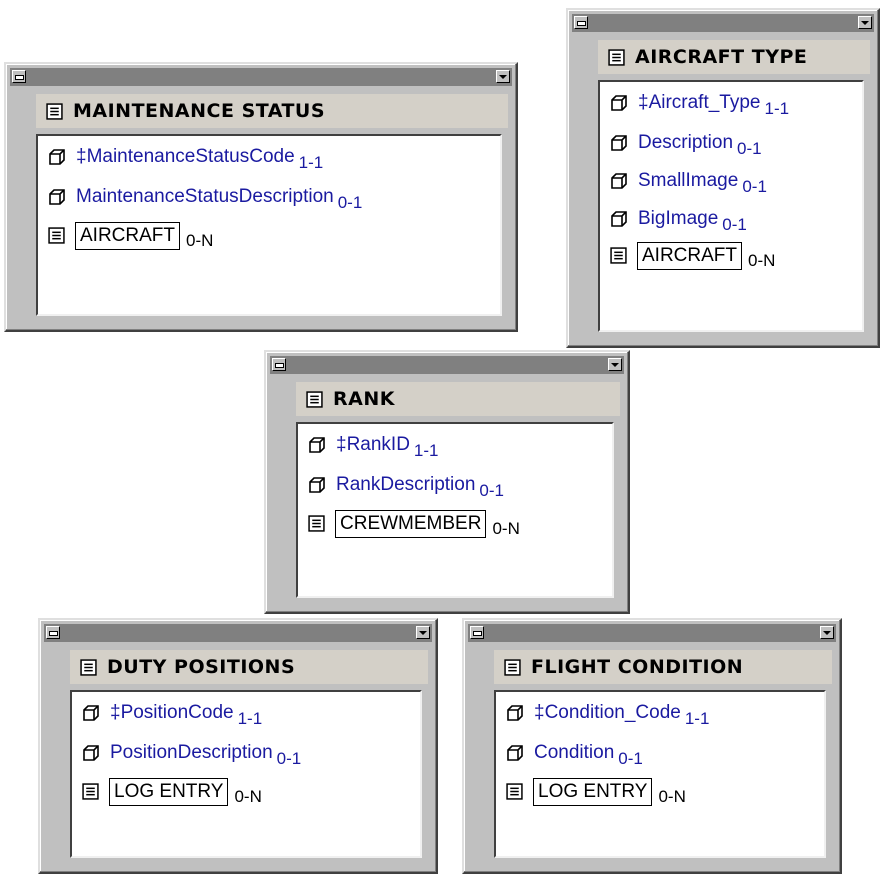 The height and width of the screenshot is (878, 888). Describe the element at coordinates (721, 57) in the screenshot. I see `entity-title: AIRCRAFT TYPE` at that location.